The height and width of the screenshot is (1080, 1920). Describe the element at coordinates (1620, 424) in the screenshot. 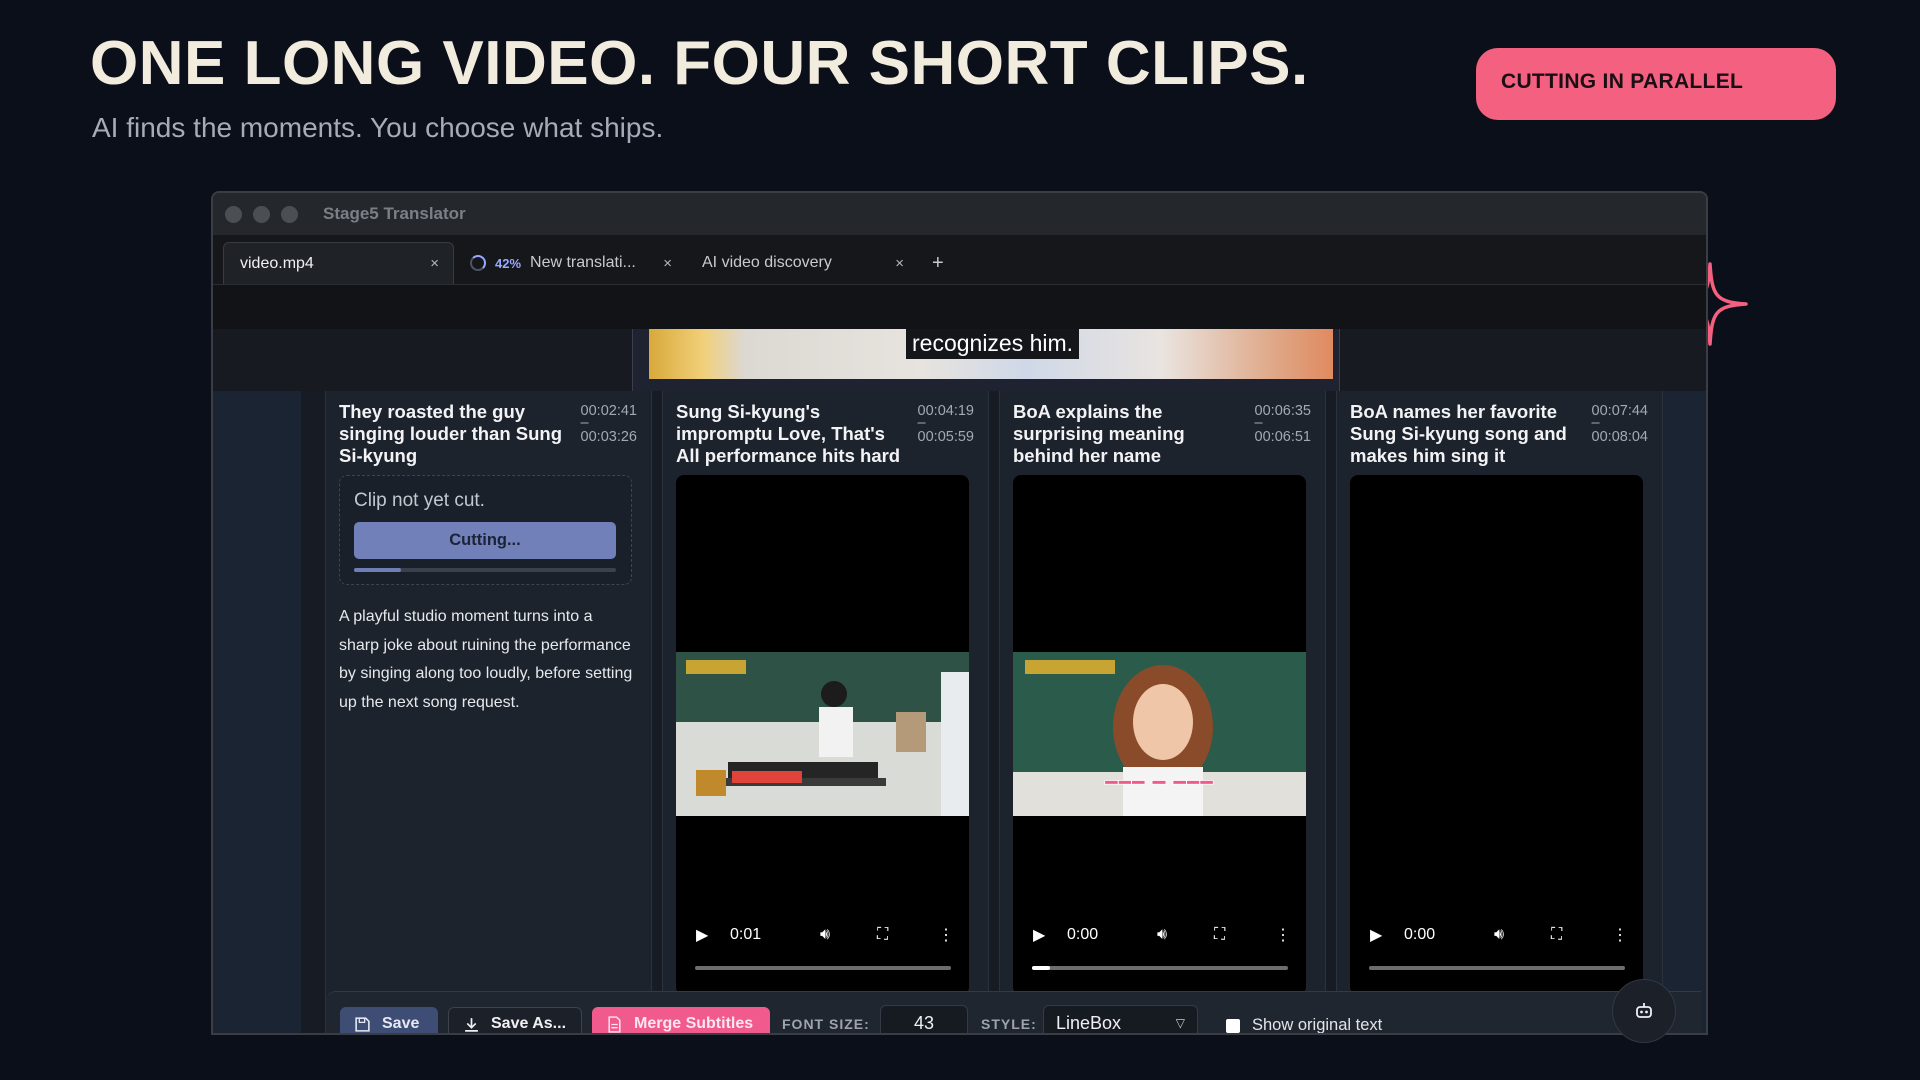

I see `clip-timerange: 00:07:44 – 00:08:04` at that location.